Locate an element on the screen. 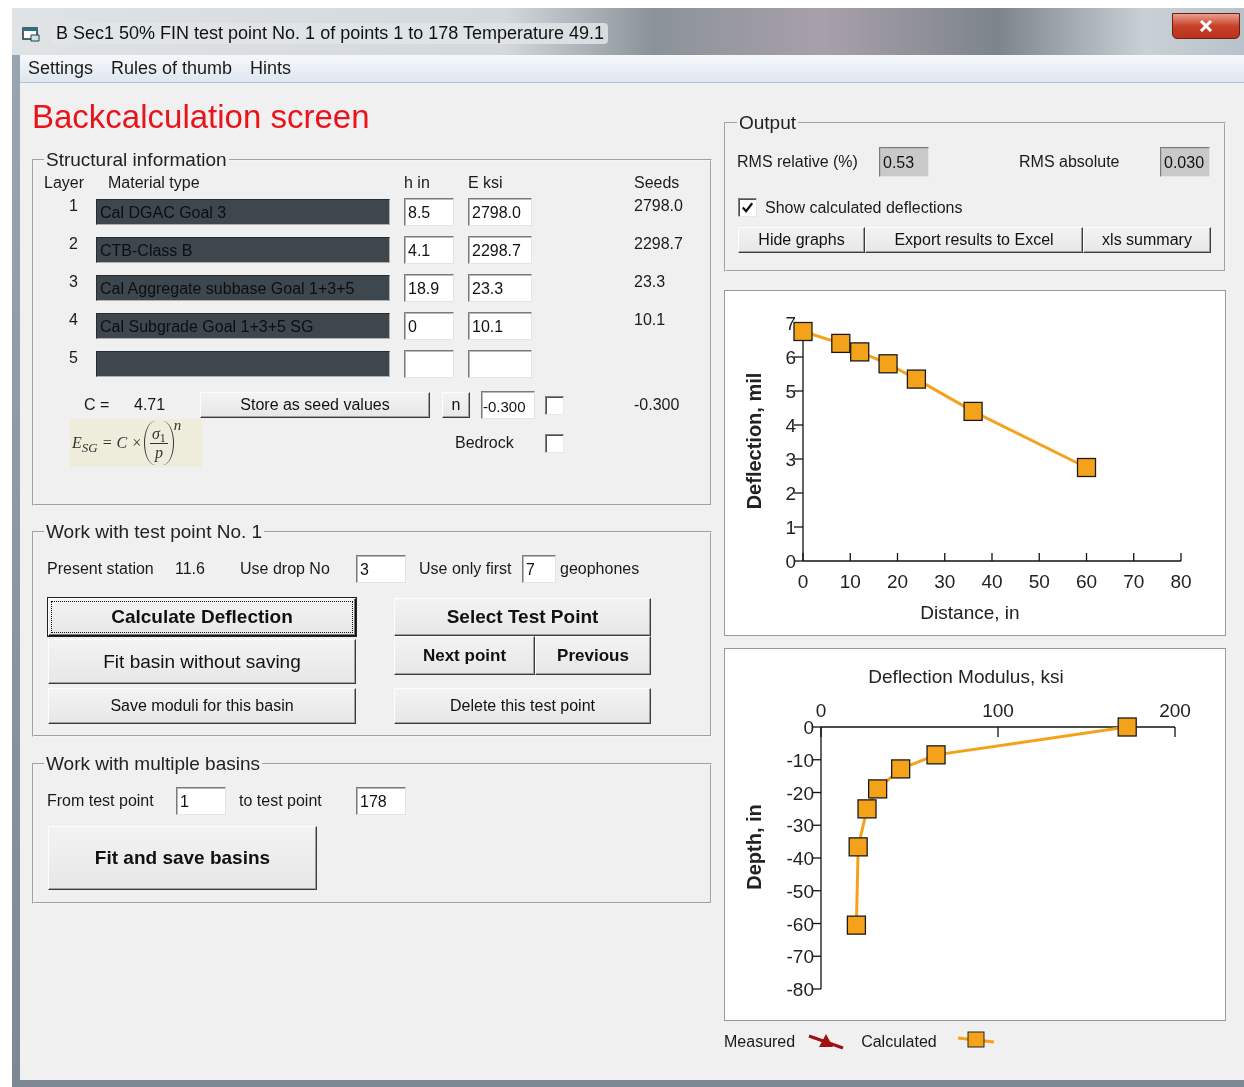 The width and height of the screenshot is (1244, 1087). input-field: 18.9 is located at coordinates (429, 288).